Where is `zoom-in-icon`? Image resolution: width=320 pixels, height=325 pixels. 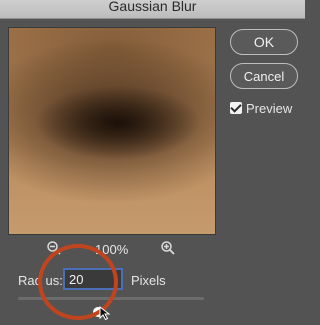
zoom-in-icon is located at coordinates (168, 249).